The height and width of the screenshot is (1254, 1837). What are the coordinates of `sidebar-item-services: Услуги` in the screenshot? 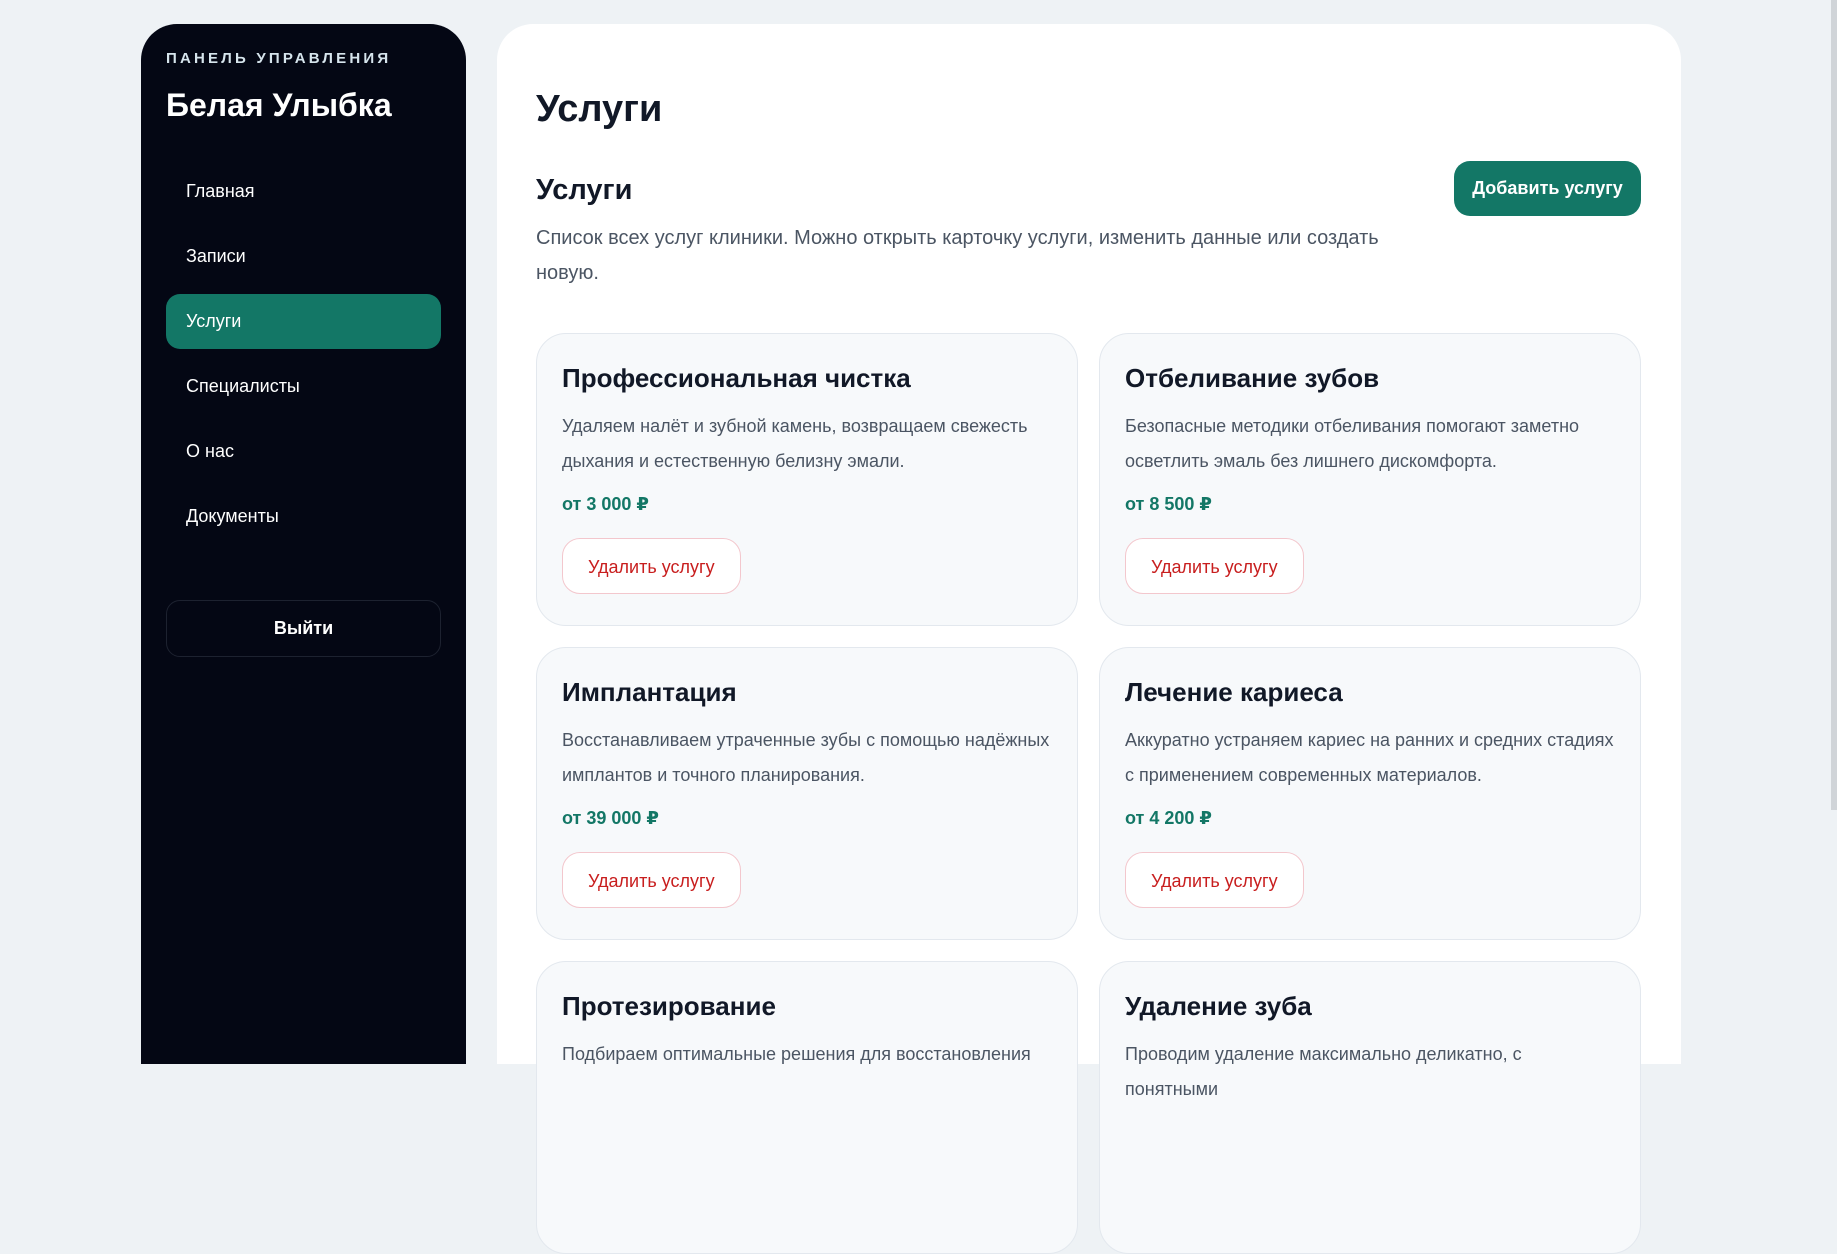 It's located at (303, 321).